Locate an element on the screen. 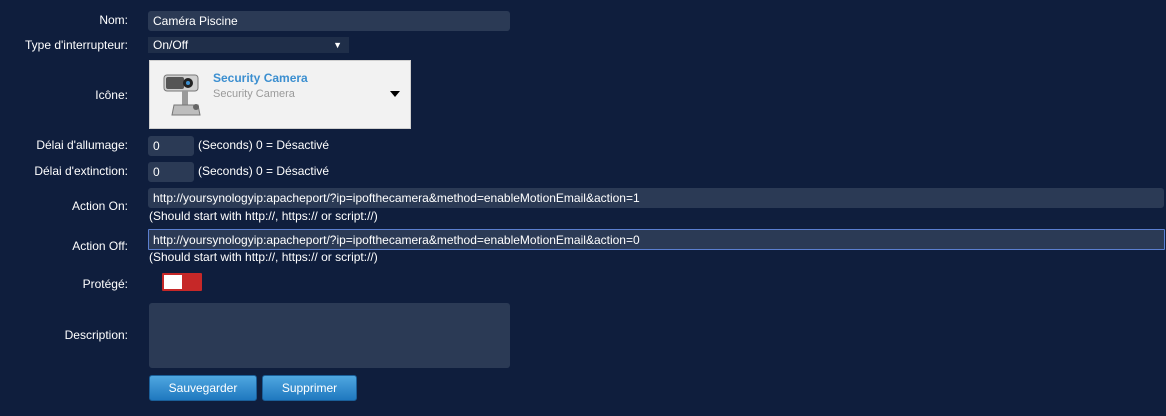 The width and height of the screenshot is (1166, 416). protected-label: Protégé: is located at coordinates (105, 284).